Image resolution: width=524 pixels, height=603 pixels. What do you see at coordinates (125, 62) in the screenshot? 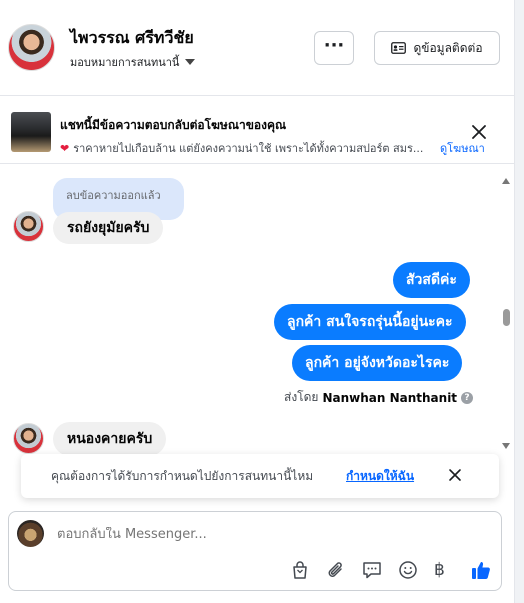
I see `assign-label: มอบหมายการสนทนานี้` at bounding box center [125, 62].